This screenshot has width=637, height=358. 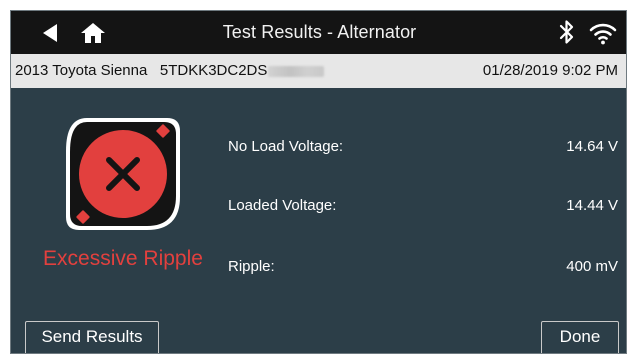 What do you see at coordinates (81, 70) in the screenshot?
I see `vehicle-name: 2013 Toyota Sienna` at bounding box center [81, 70].